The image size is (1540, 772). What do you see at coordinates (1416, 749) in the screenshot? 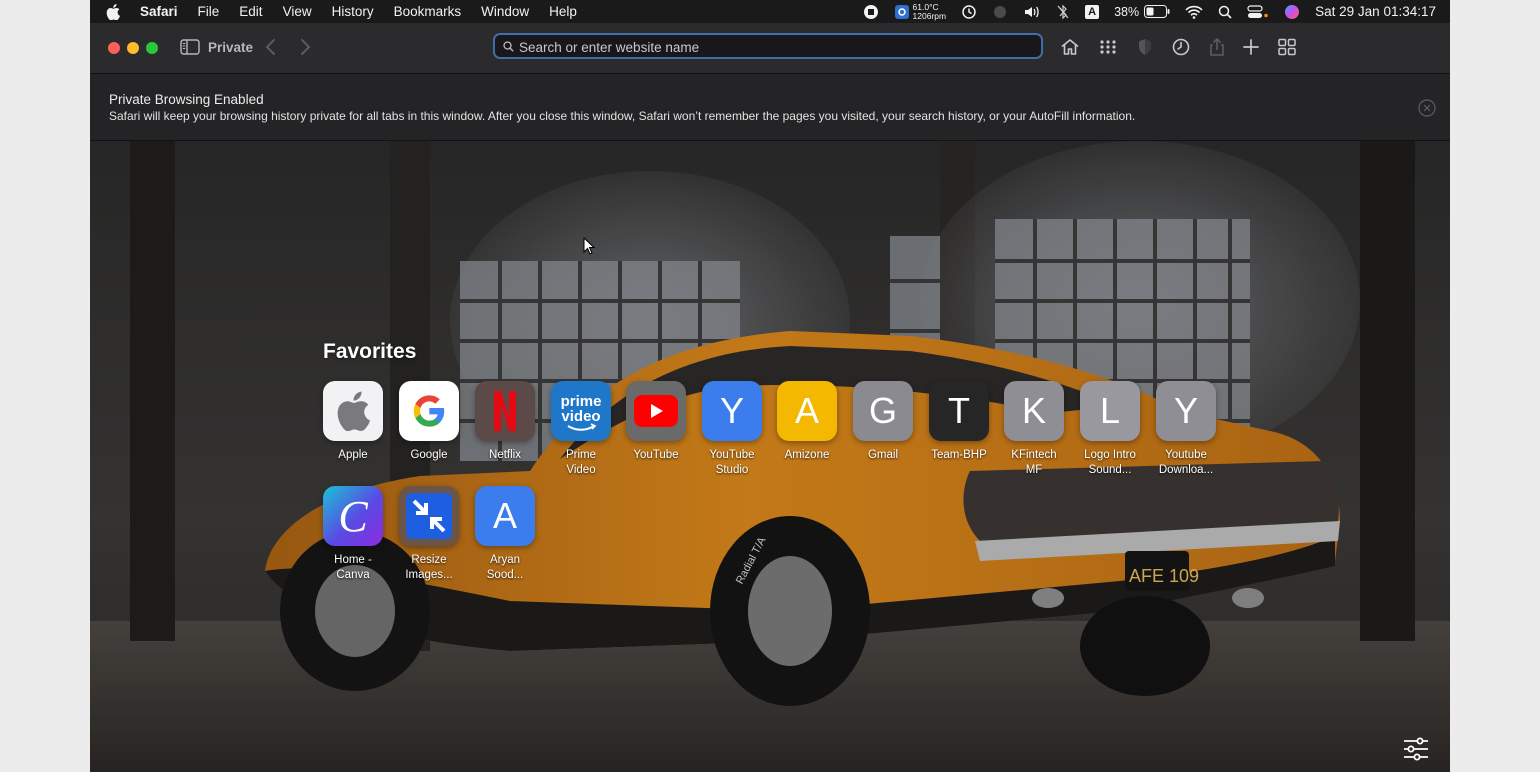
I see `customize-start-page-icon` at bounding box center [1416, 749].